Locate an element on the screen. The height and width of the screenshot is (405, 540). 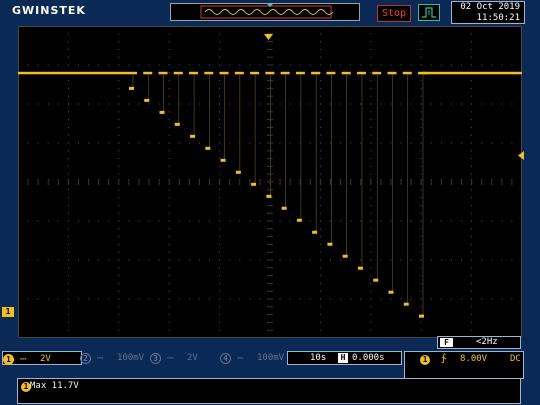
horizontal-position-icon: H is located at coordinates (343, 358).